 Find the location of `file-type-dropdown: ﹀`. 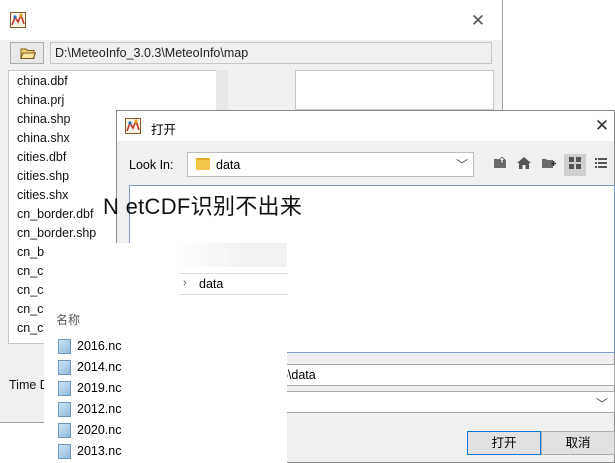

file-type-dropdown: ﹀ is located at coordinates (442, 402).